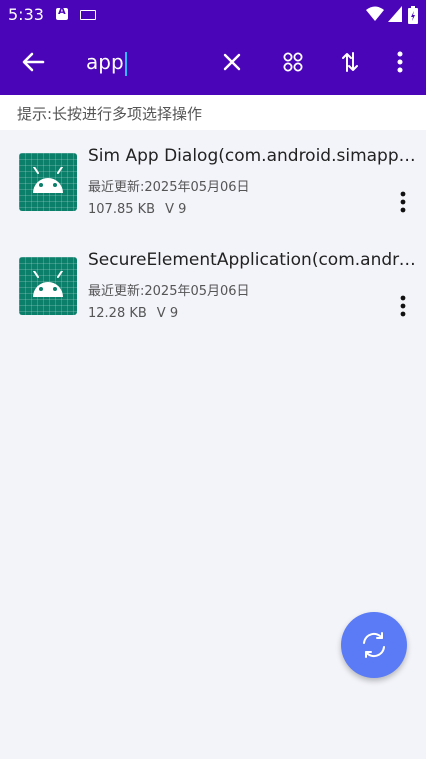  I want to click on app-title: SecureElementApplication(com.android.se), so click(257, 260).